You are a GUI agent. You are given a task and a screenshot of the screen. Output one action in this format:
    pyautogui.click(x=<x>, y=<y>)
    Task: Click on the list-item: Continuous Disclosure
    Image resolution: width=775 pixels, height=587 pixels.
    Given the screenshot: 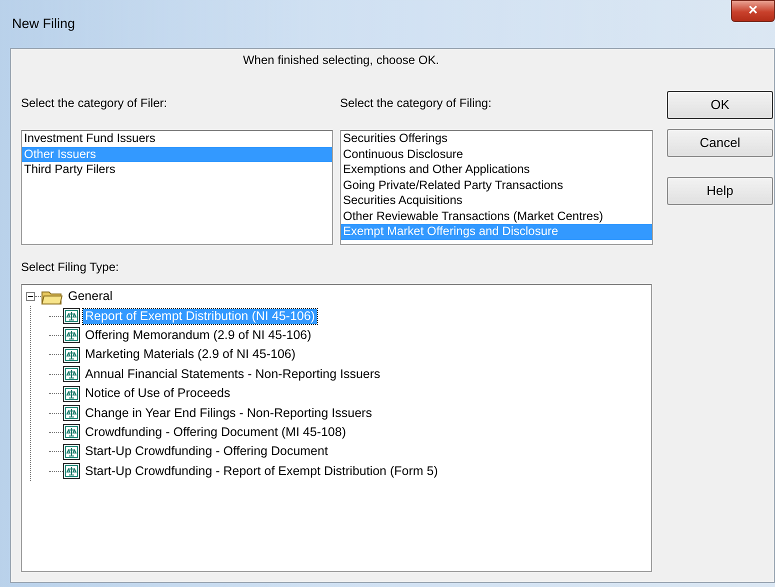 What is the action you would take?
    pyautogui.click(x=496, y=154)
    